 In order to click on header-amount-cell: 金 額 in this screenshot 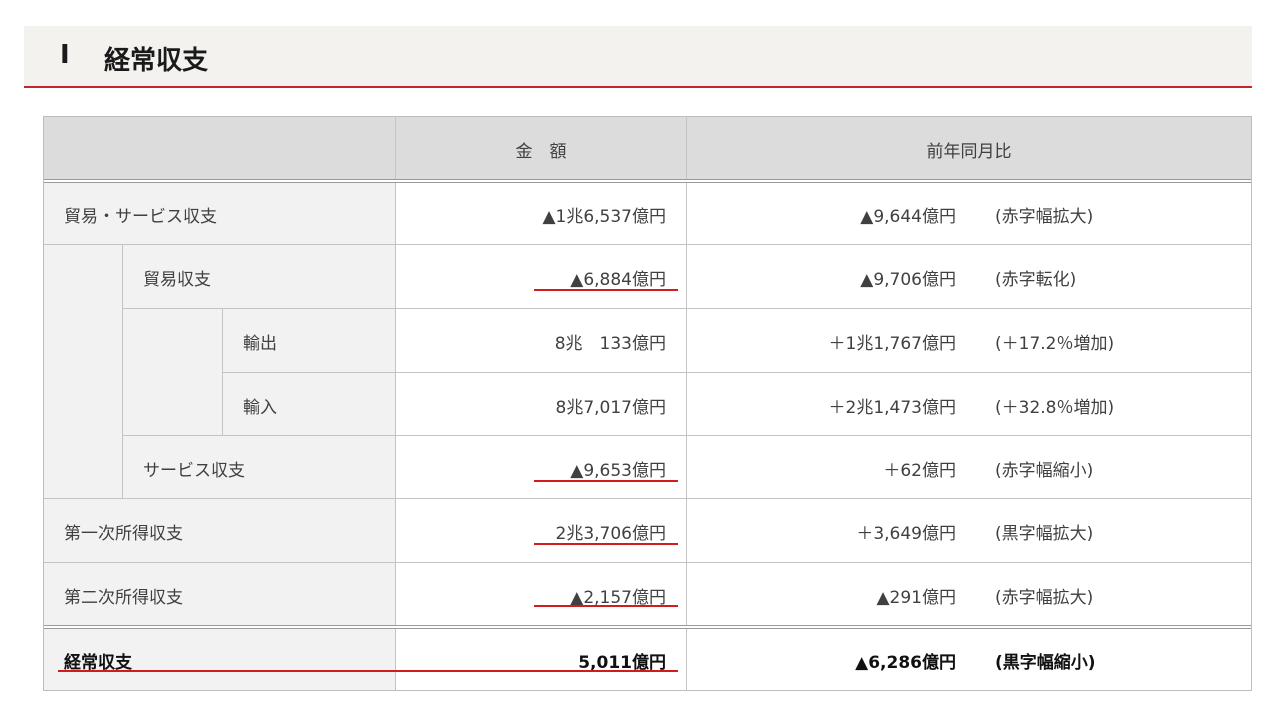, I will do `click(541, 148)`.